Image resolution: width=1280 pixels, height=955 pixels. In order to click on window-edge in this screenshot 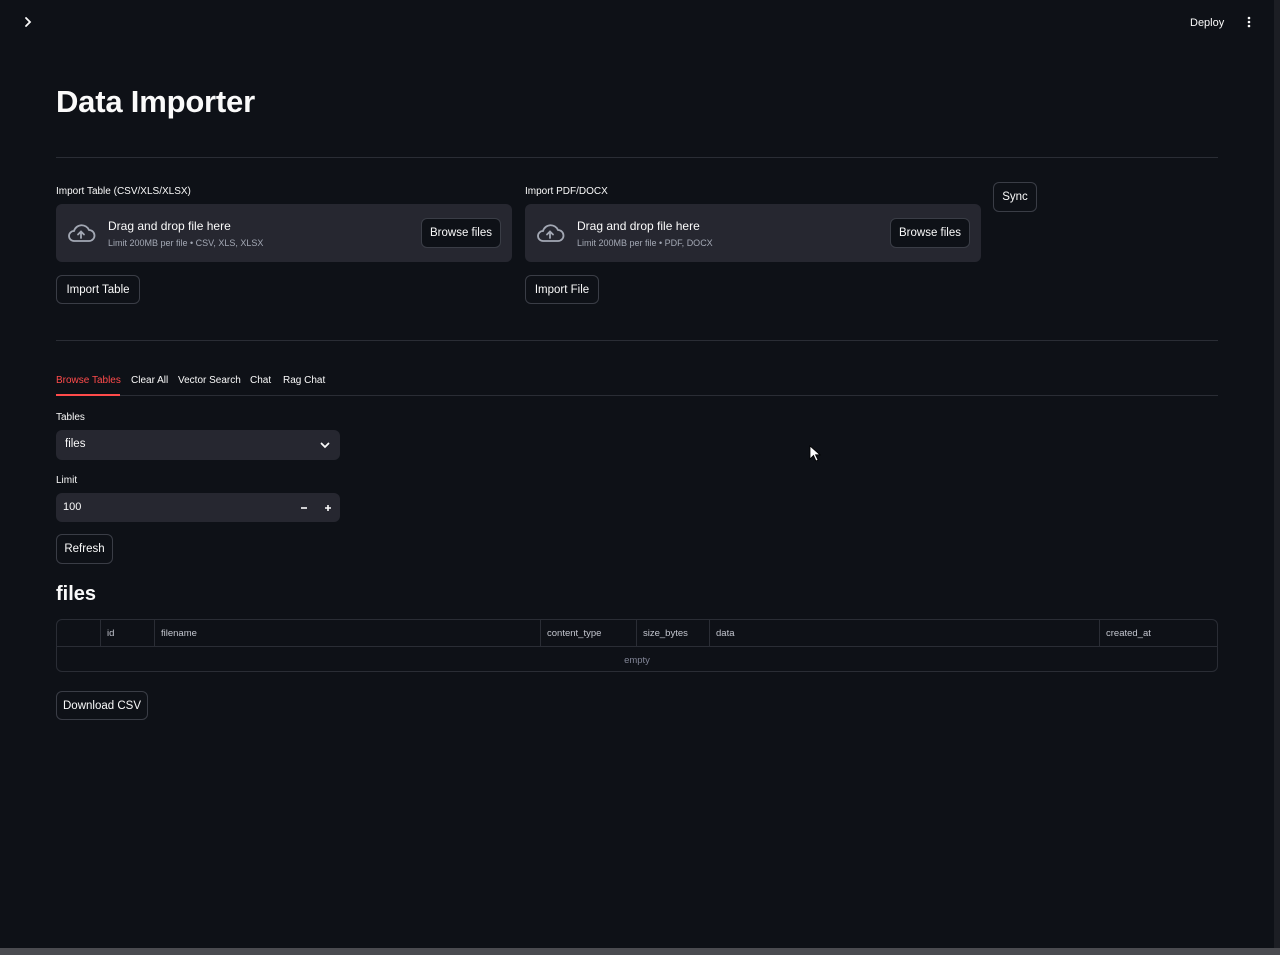, I will do `click(1277, 477)`.